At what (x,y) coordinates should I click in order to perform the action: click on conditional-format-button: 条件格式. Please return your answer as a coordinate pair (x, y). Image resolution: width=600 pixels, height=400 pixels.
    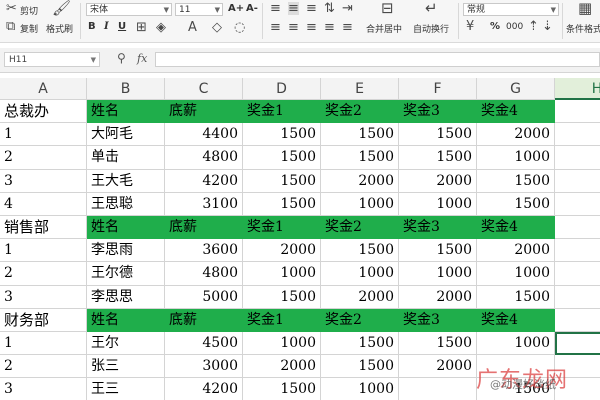
    Looking at the image, I should click on (583, 28).